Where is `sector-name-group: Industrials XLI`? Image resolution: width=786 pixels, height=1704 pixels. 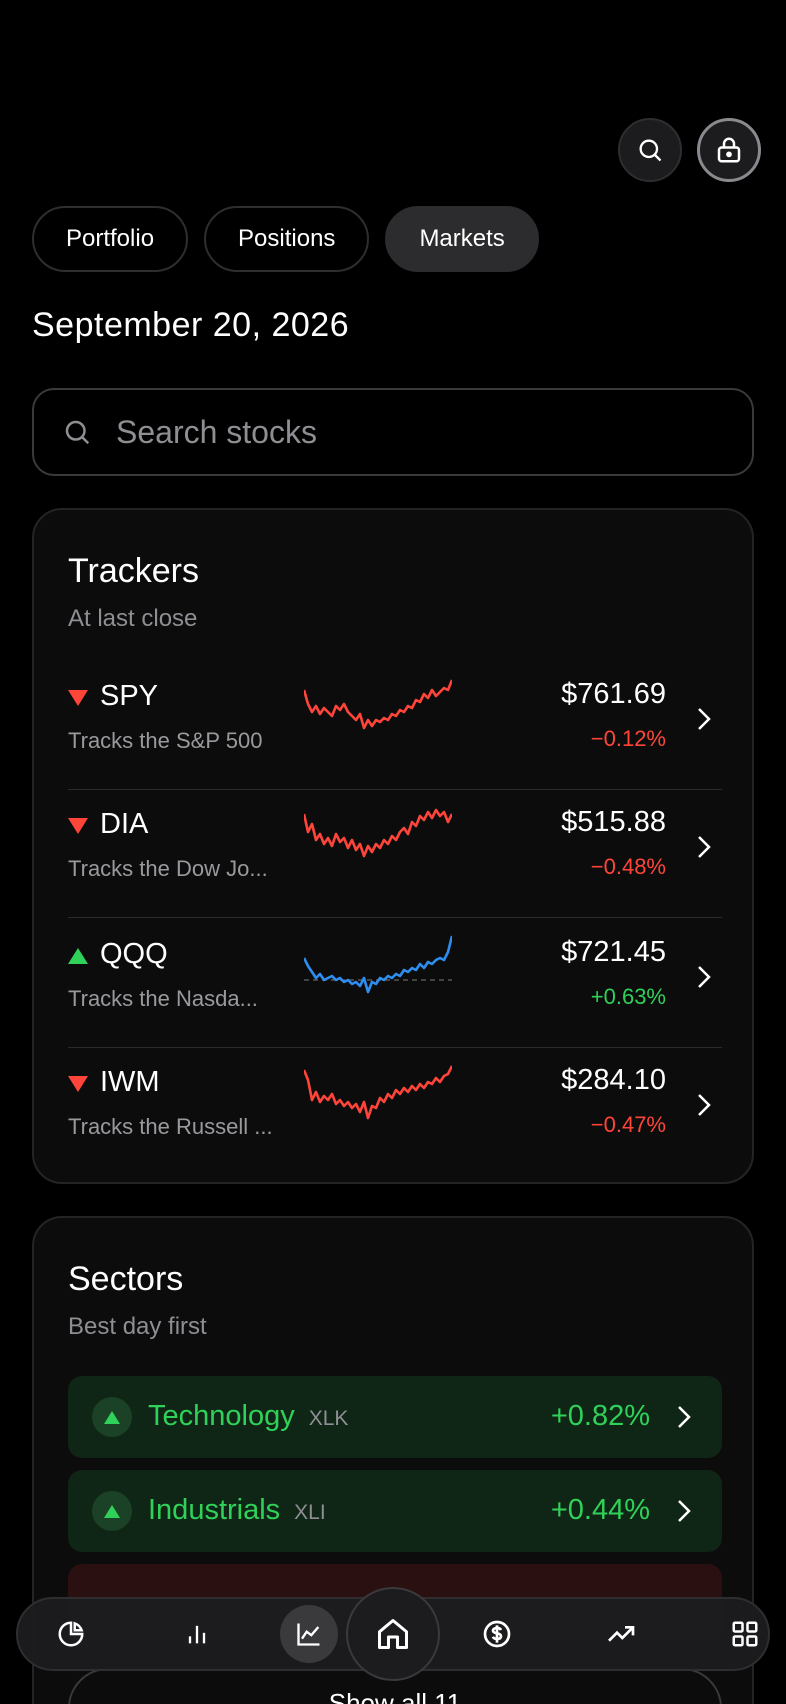
sector-name-group: Industrials XLI is located at coordinates (237, 1510).